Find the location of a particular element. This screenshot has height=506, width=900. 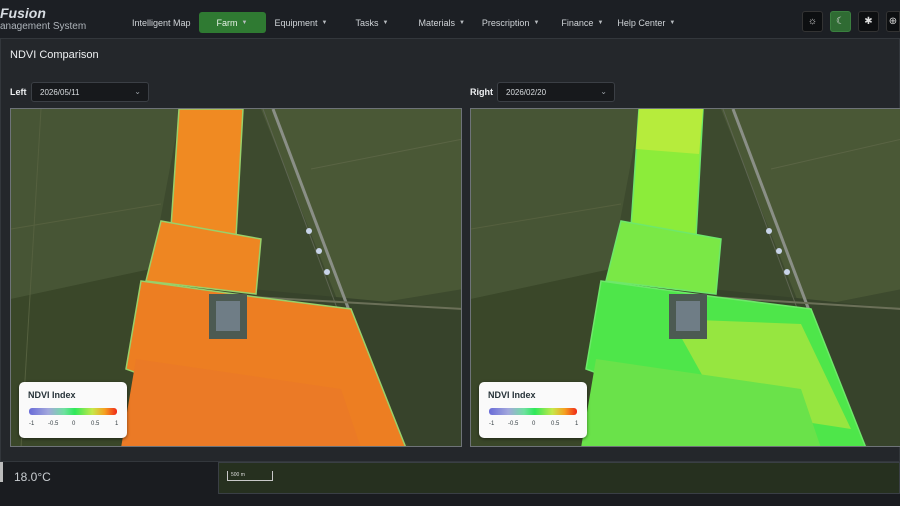

nav-equipment: Equipment ▼ is located at coordinates (301, 22).